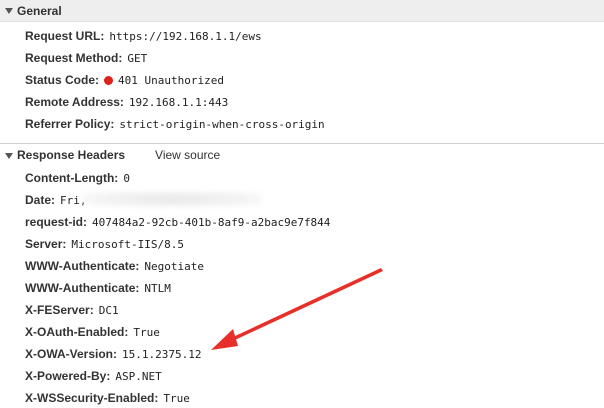 The height and width of the screenshot is (408, 604). I want to click on general-row-request-method: Request Method: GET, so click(86, 58).